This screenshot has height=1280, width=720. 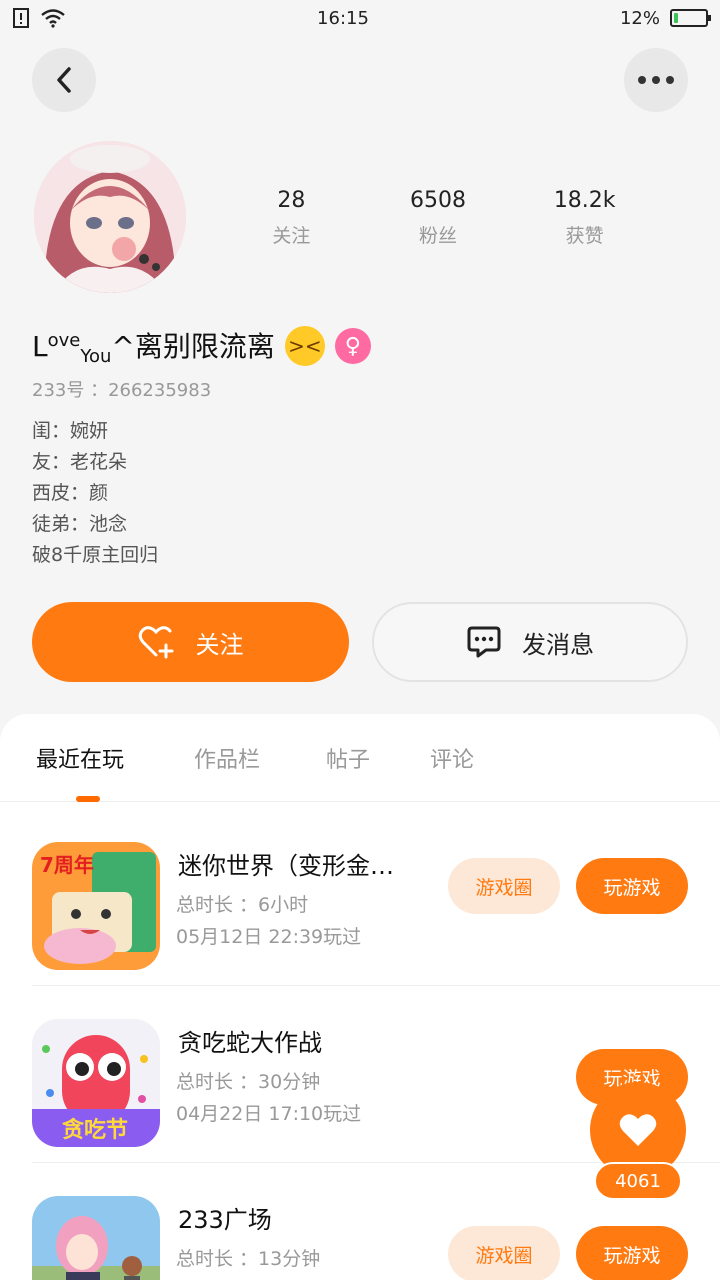 I want to click on tab-comments: 评论, so click(x=452, y=758).